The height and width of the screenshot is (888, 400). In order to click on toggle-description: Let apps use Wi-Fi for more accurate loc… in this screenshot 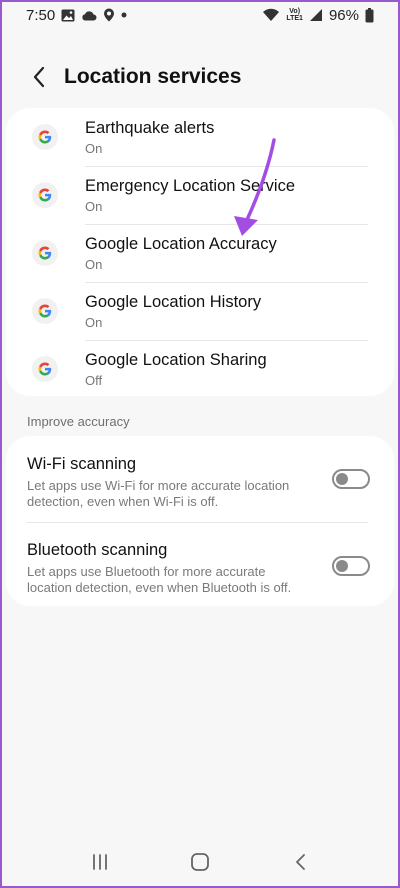, I will do `click(158, 493)`.